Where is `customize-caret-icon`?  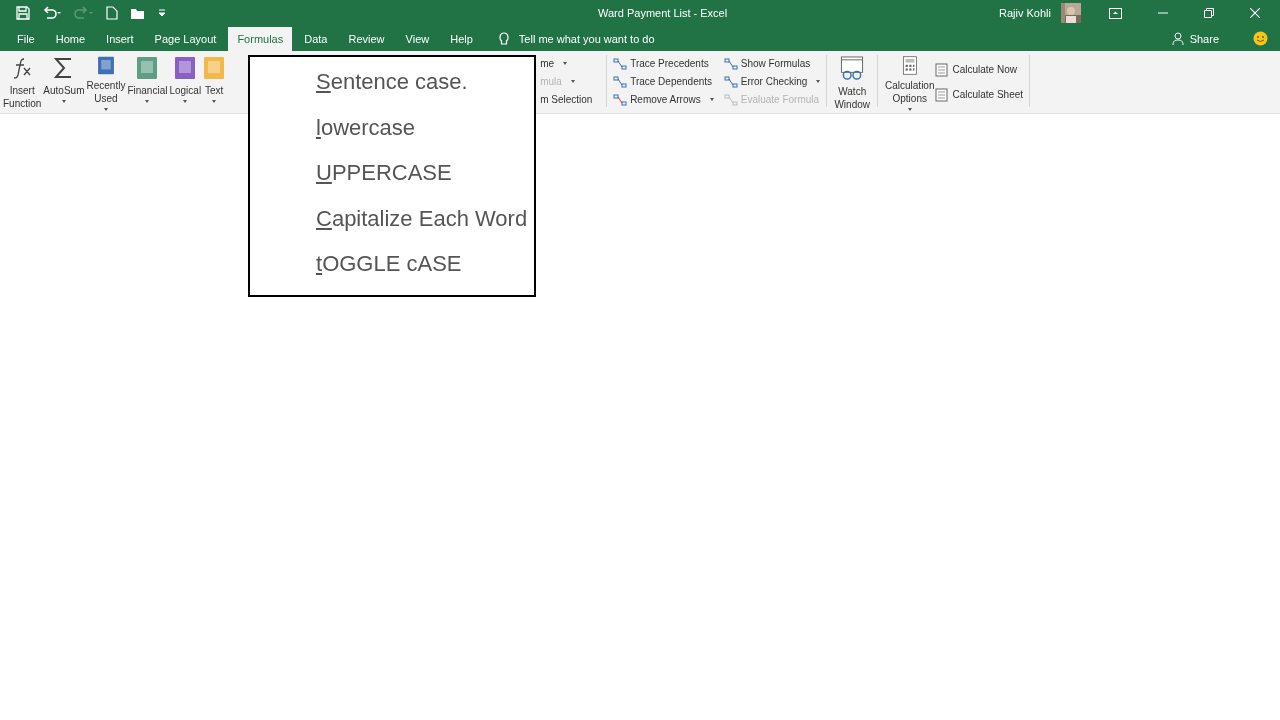 customize-caret-icon is located at coordinates (162, 13).